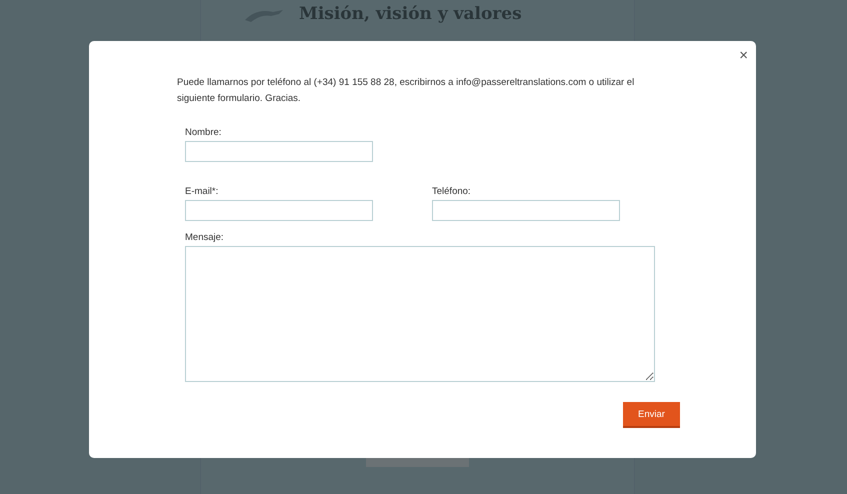  What do you see at coordinates (743, 55) in the screenshot?
I see `close-button: ×` at bounding box center [743, 55].